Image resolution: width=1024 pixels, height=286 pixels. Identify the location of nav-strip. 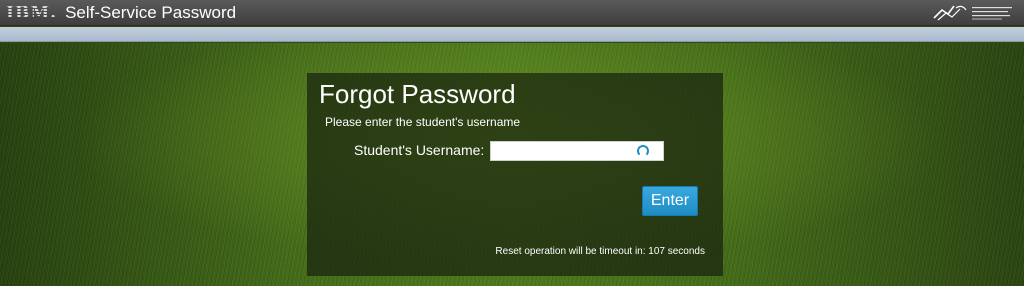
(512, 34).